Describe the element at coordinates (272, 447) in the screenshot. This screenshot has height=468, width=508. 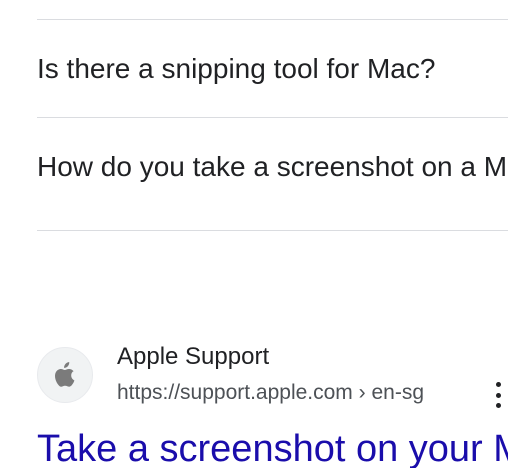
I see `result-title-link: Take a screenshot on your Mac` at that location.